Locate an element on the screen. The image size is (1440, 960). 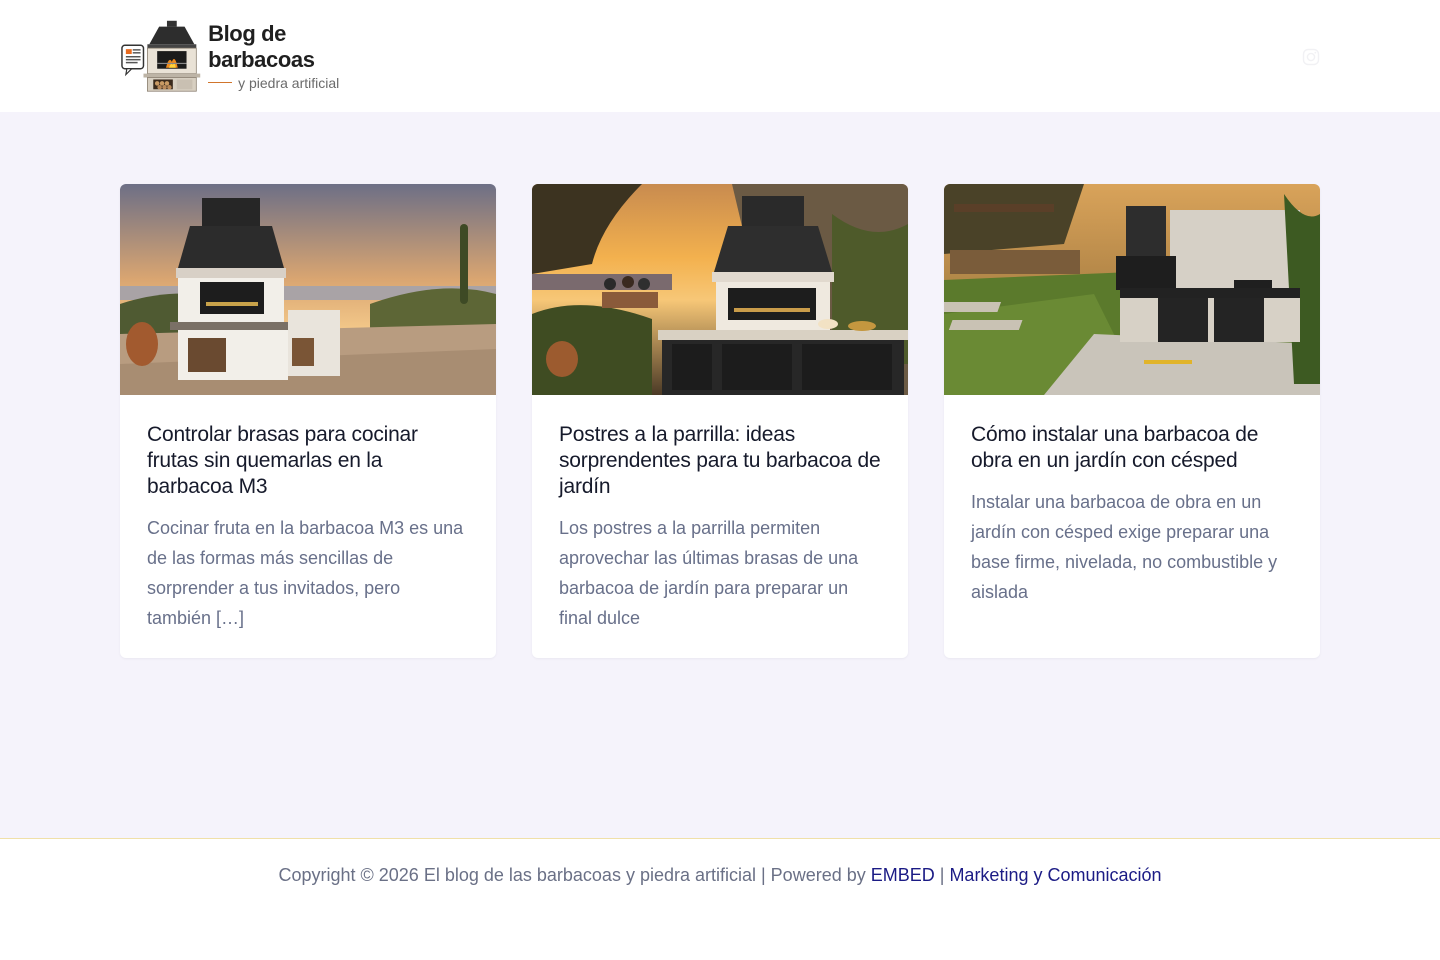
footer-link-embed: EMBED is located at coordinates (903, 875).